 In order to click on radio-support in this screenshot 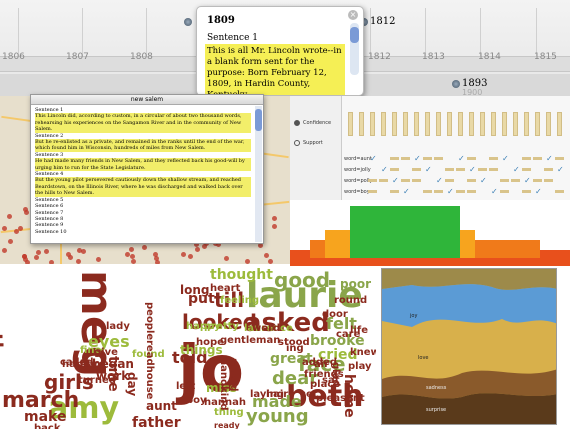, I will do `click(297, 143)`.